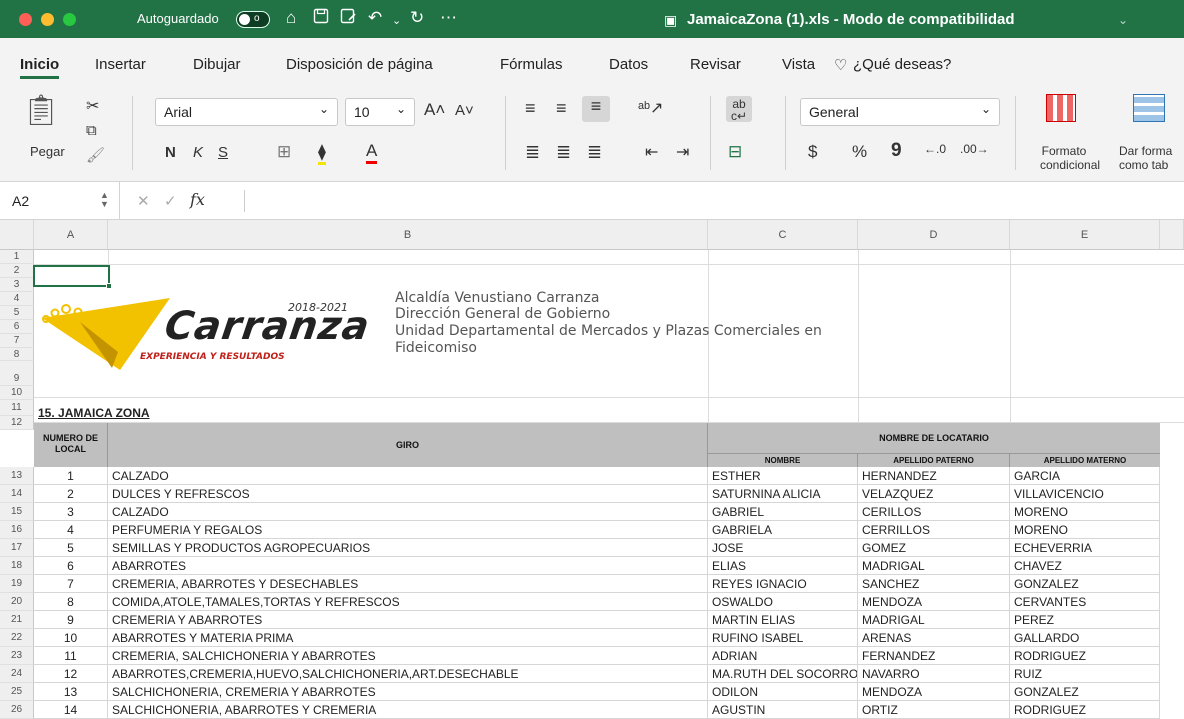 The height and width of the screenshot is (719, 1184). What do you see at coordinates (17, 235) in the screenshot?
I see `select-all-corner` at bounding box center [17, 235].